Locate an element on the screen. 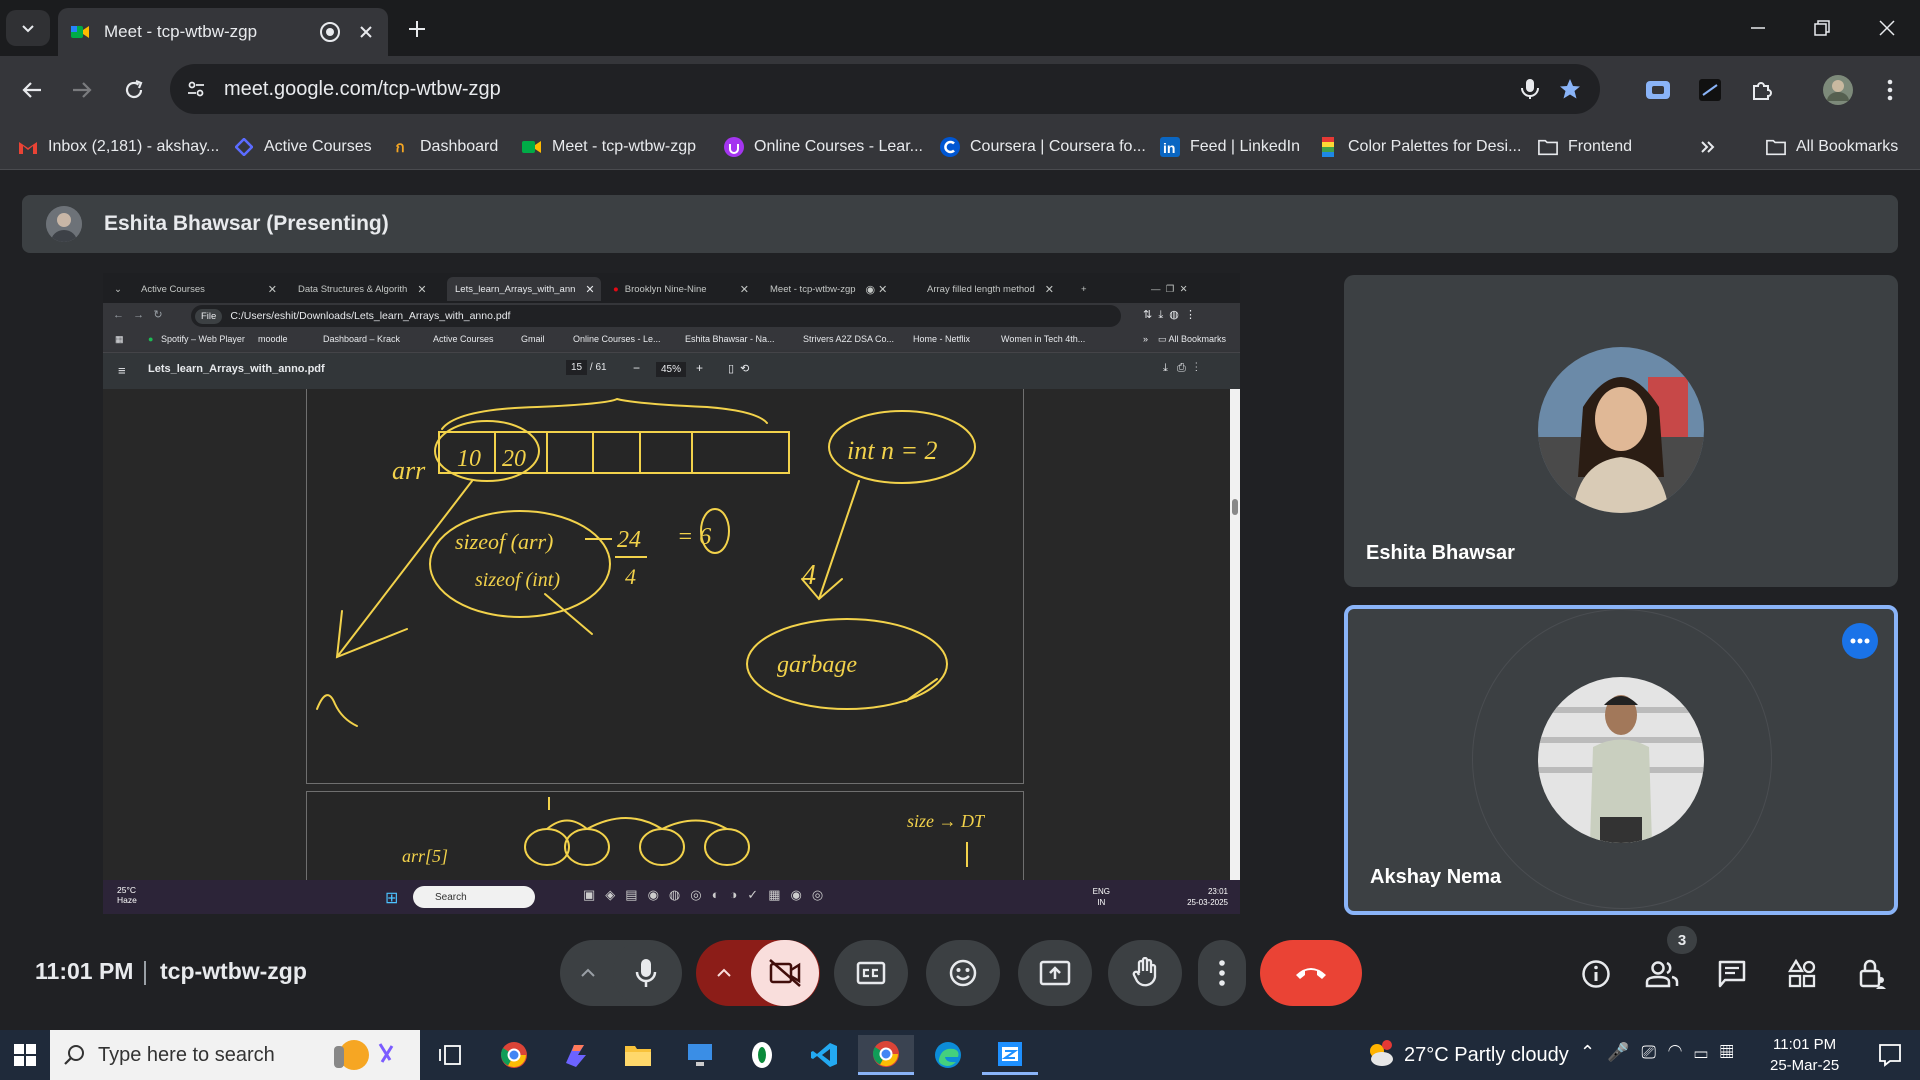 This screenshot has height=1080, width=1920. minimize-icon is located at coordinates (1758, 28).